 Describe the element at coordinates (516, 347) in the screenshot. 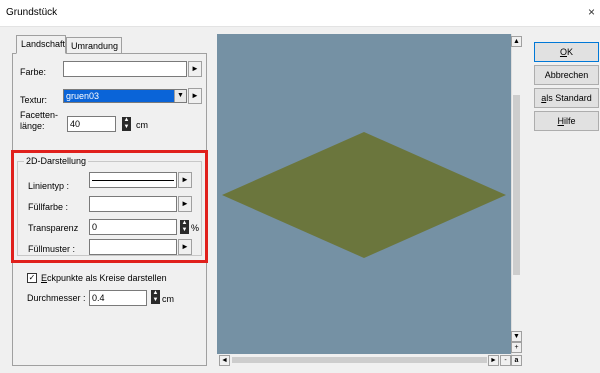

I see `zoom-plus-button: +` at that location.